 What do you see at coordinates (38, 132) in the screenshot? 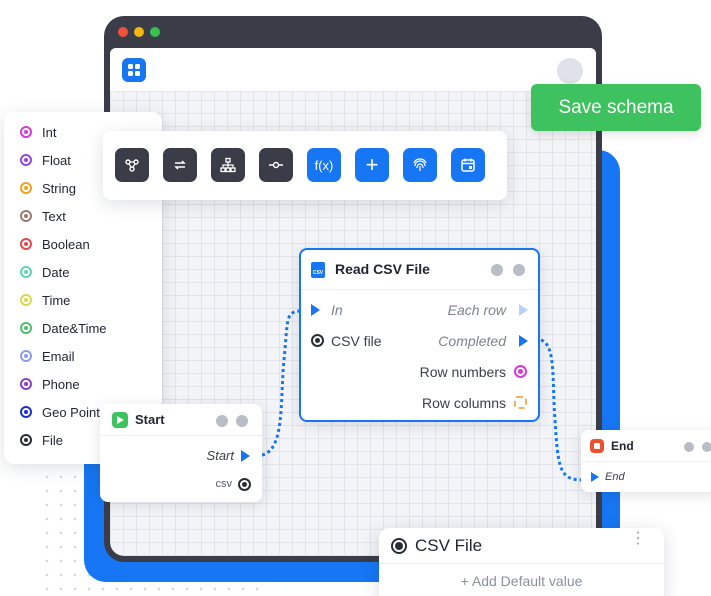
I see `type-item-int: Int` at bounding box center [38, 132].